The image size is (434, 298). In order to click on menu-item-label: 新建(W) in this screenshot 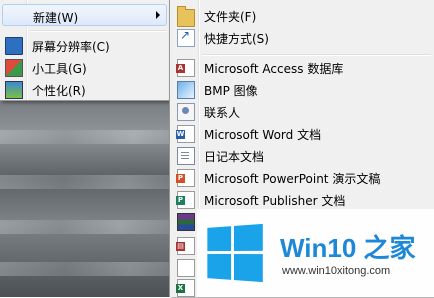, I will do `click(56, 18)`.